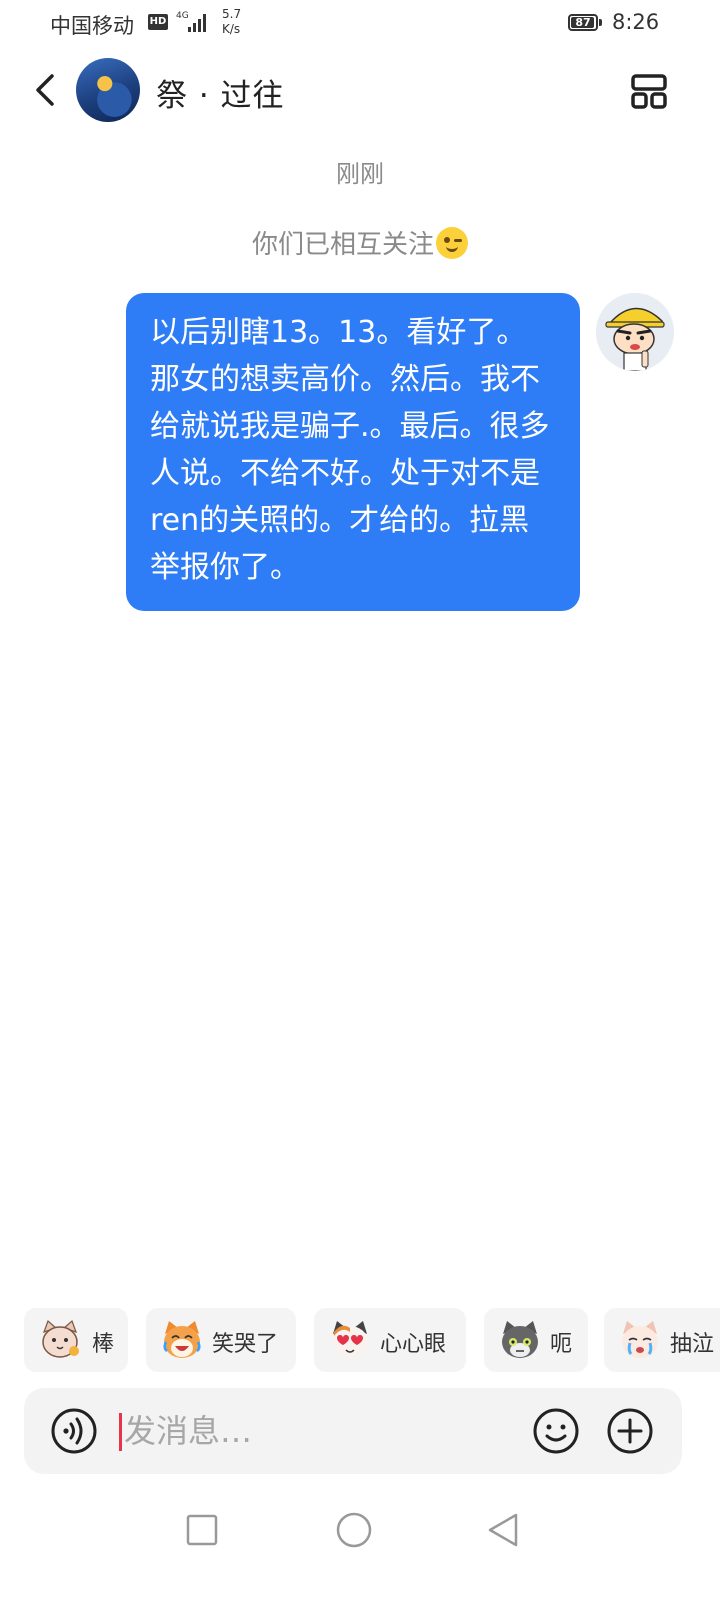 This screenshot has width=720, height=1600. I want to click on triangle-back-icon, so click(504, 1530).